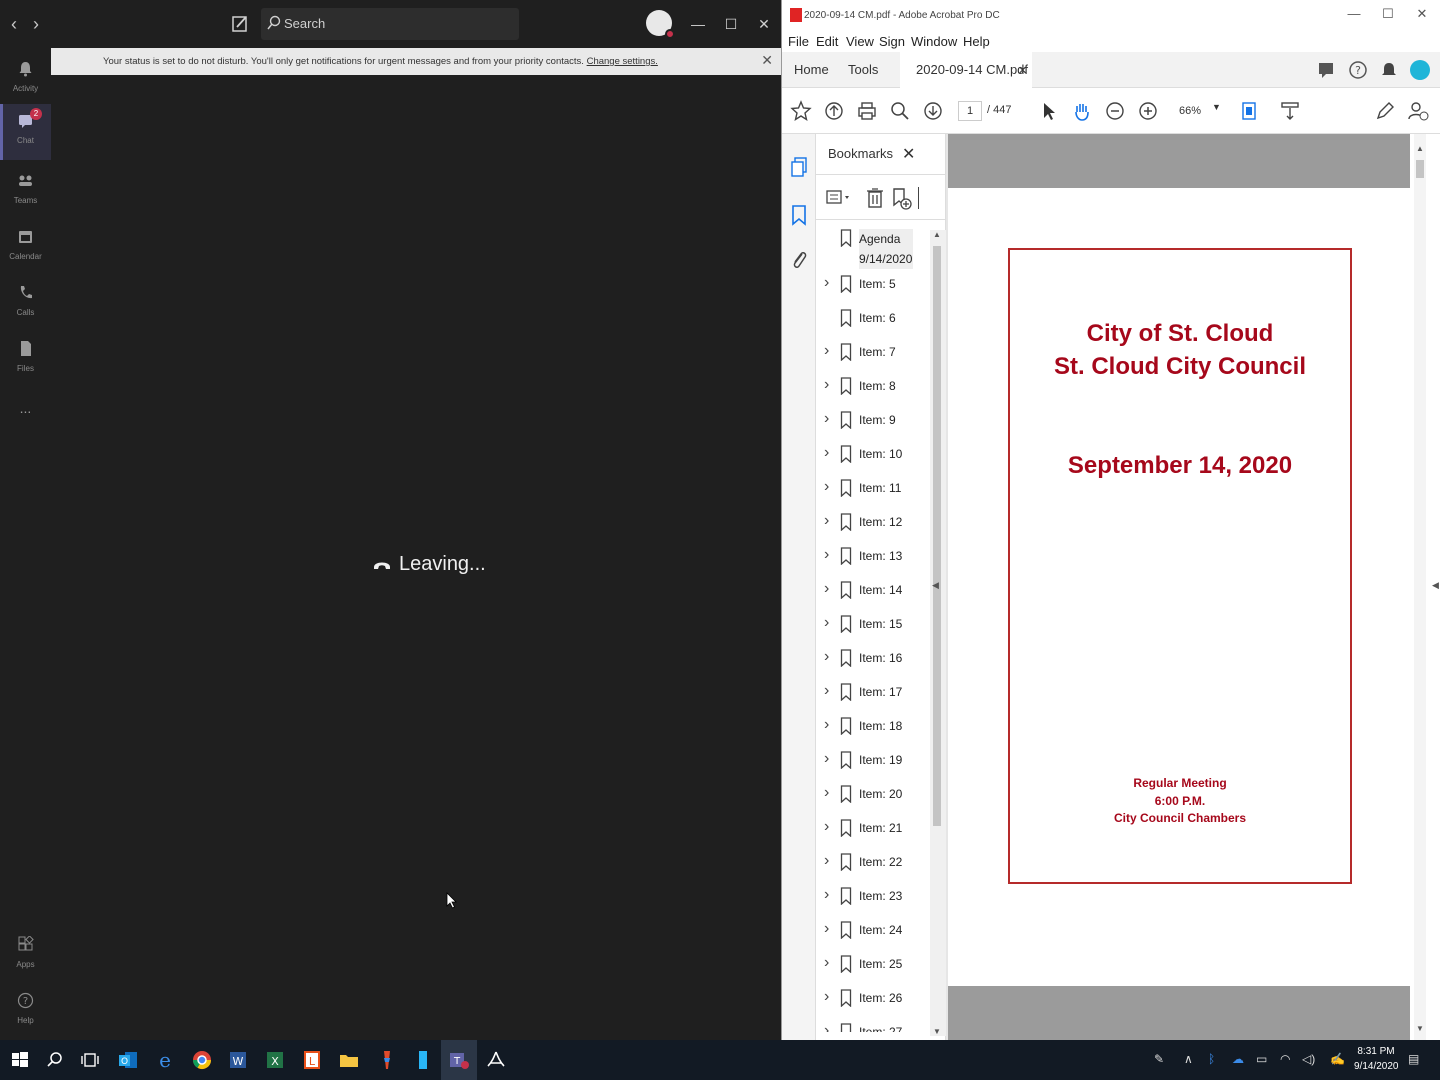  What do you see at coordinates (873, 557) in the screenshot?
I see `bookmark-item: › Item: 13` at bounding box center [873, 557].